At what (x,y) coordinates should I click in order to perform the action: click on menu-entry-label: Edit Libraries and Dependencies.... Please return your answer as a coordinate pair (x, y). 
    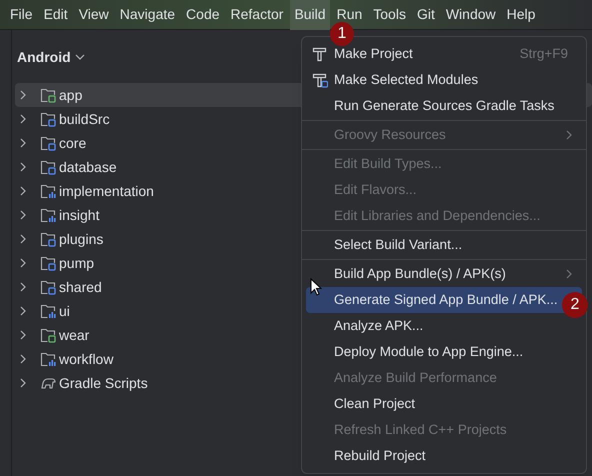
    Looking at the image, I should click on (437, 215).